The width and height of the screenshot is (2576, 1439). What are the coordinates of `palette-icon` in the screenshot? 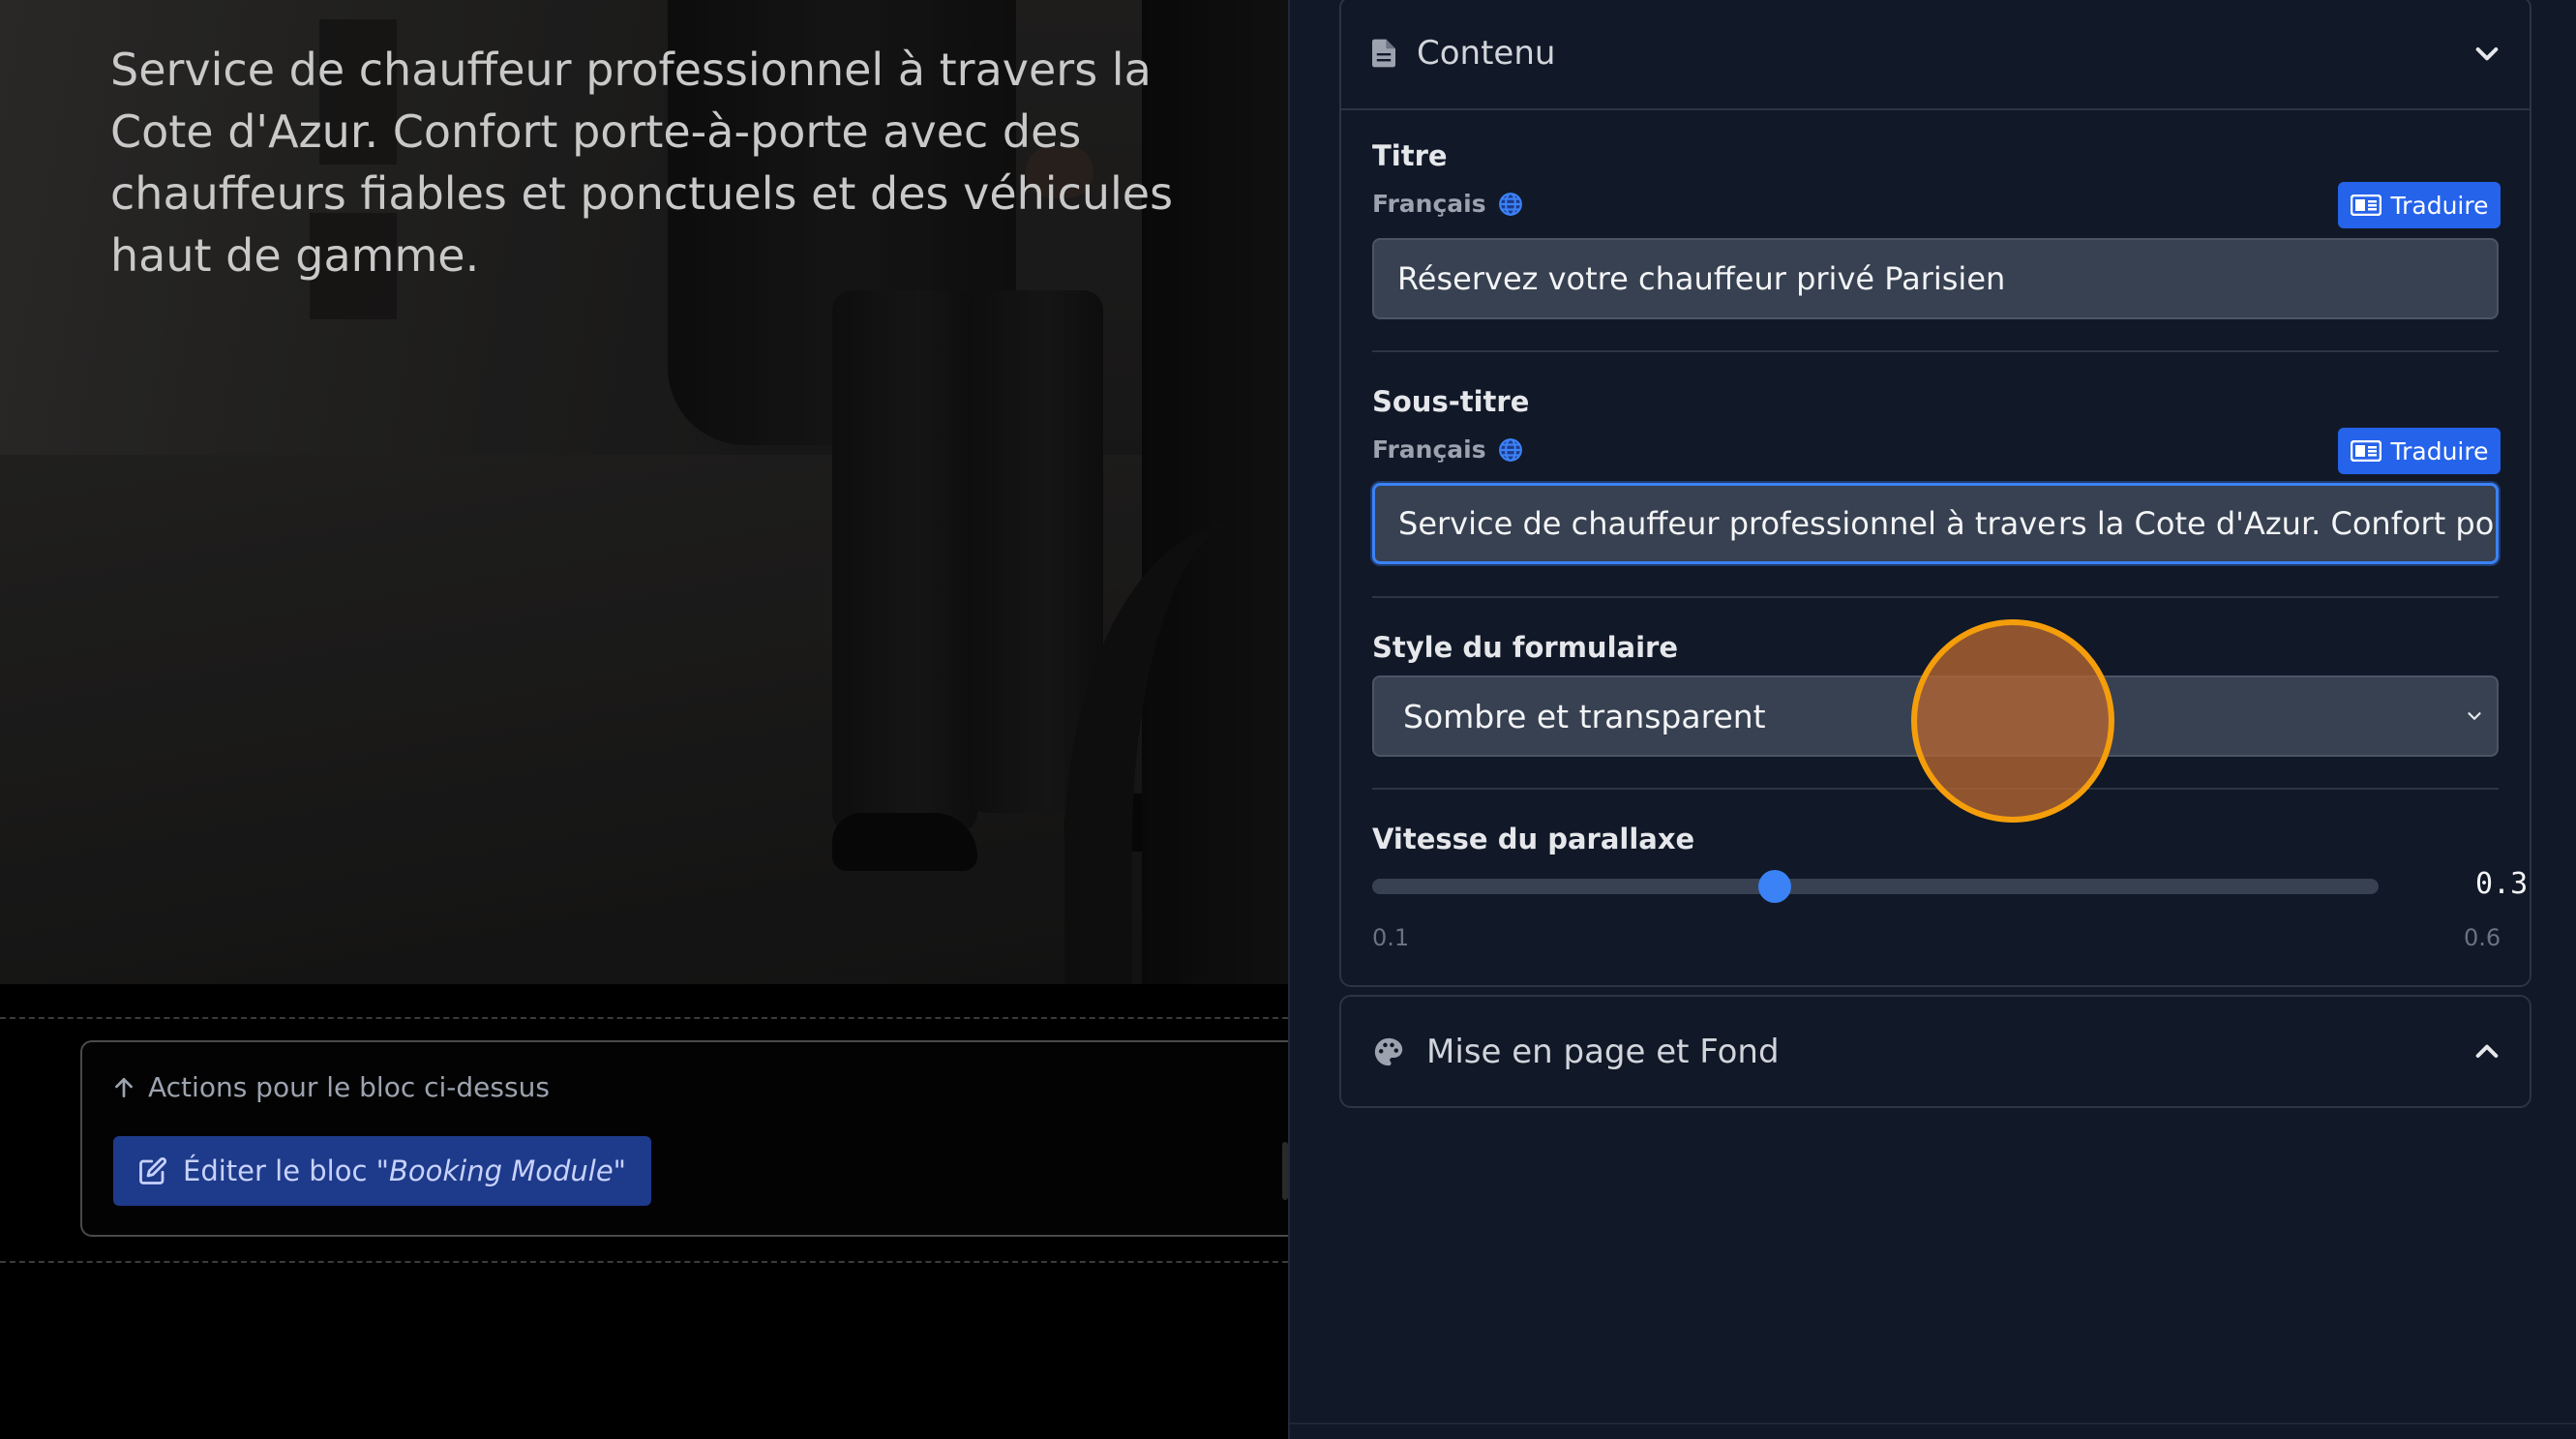 It's located at (1388, 1051).